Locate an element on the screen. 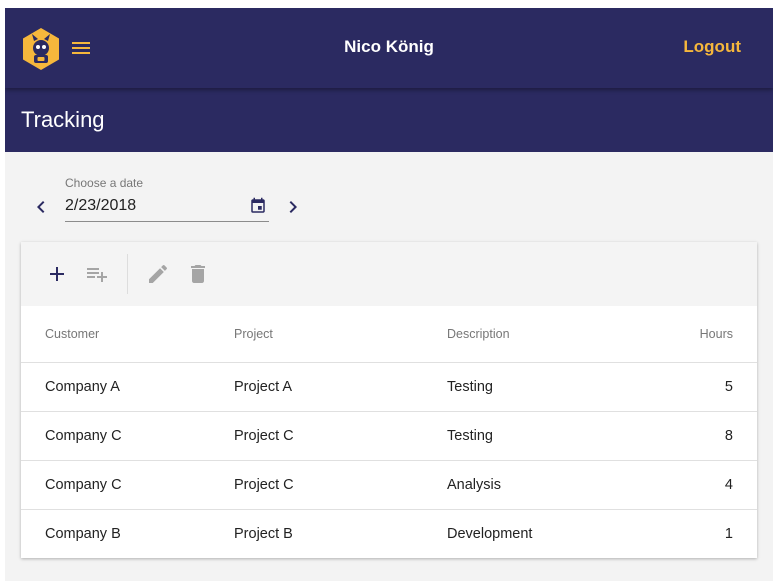 This screenshot has height=581, width=782. table-row: Company C Project C Testing 8 is located at coordinates (389, 436).